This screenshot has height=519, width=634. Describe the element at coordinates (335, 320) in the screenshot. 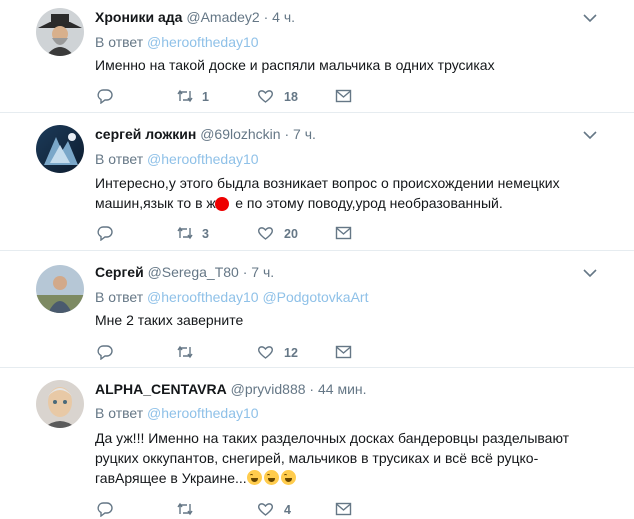

I see `tweet-text: Мне 2 таких заверните` at that location.